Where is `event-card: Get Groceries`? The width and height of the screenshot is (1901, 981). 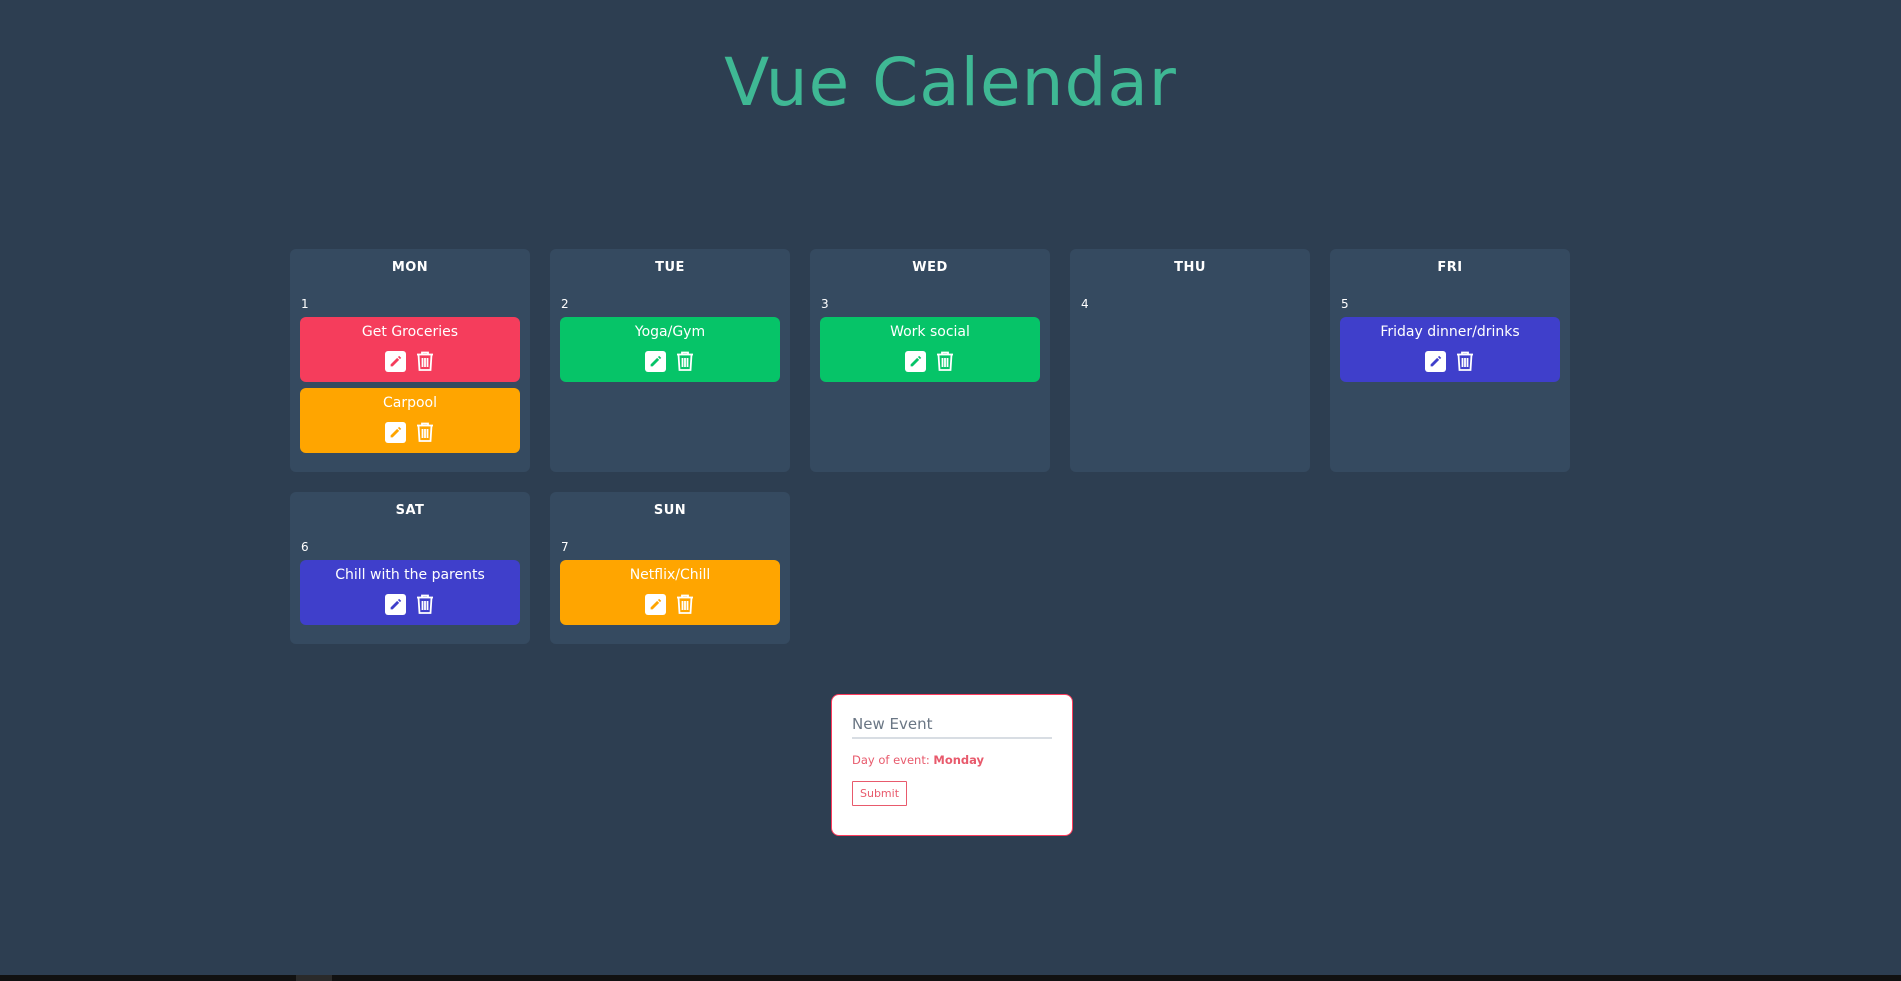
event-card: Get Groceries is located at coordinates (410, 349).